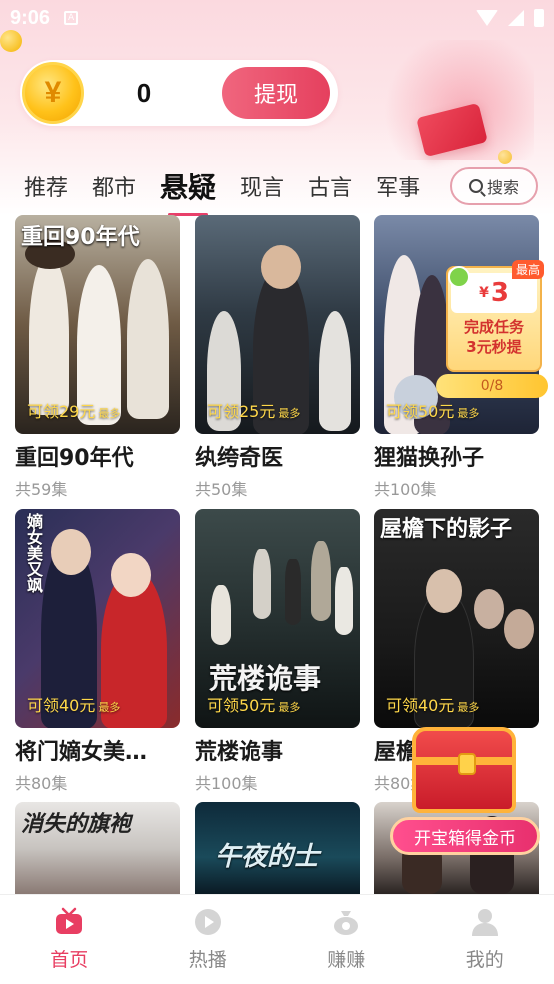  Describe the element at coordinates (97, 618) in the screenshot. I see `poster-image: 嫡女美又飒 可领40元 最多` at that location.